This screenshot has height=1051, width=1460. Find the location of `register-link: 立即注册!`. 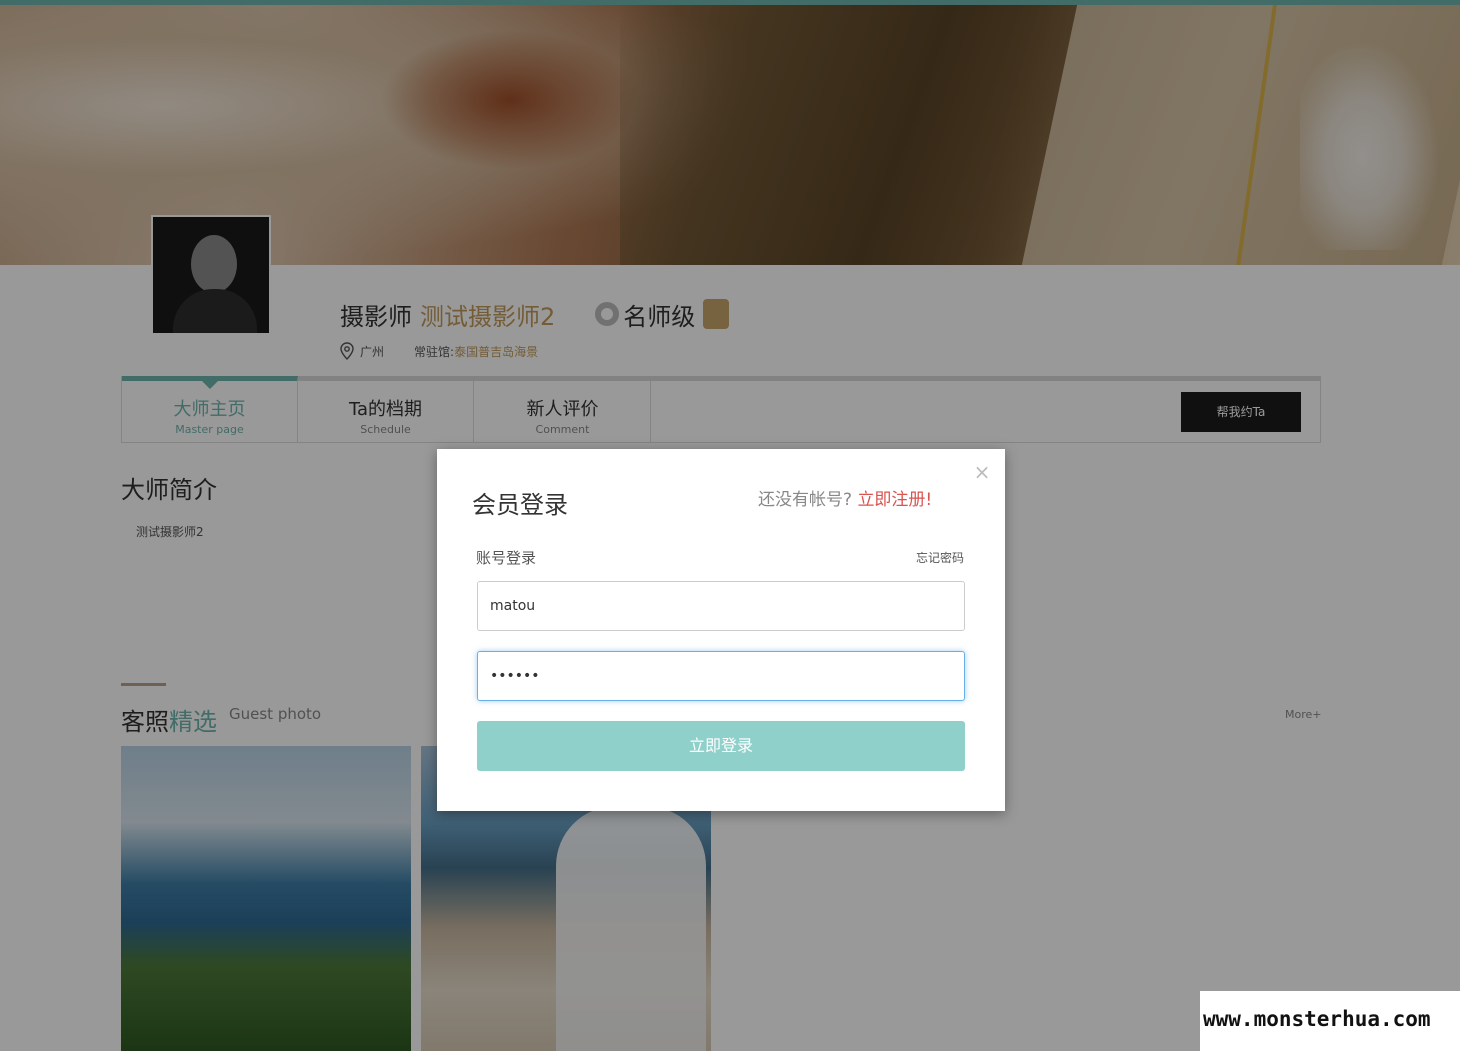

register-link: 立即注册! is located at coordinates (894, 500).